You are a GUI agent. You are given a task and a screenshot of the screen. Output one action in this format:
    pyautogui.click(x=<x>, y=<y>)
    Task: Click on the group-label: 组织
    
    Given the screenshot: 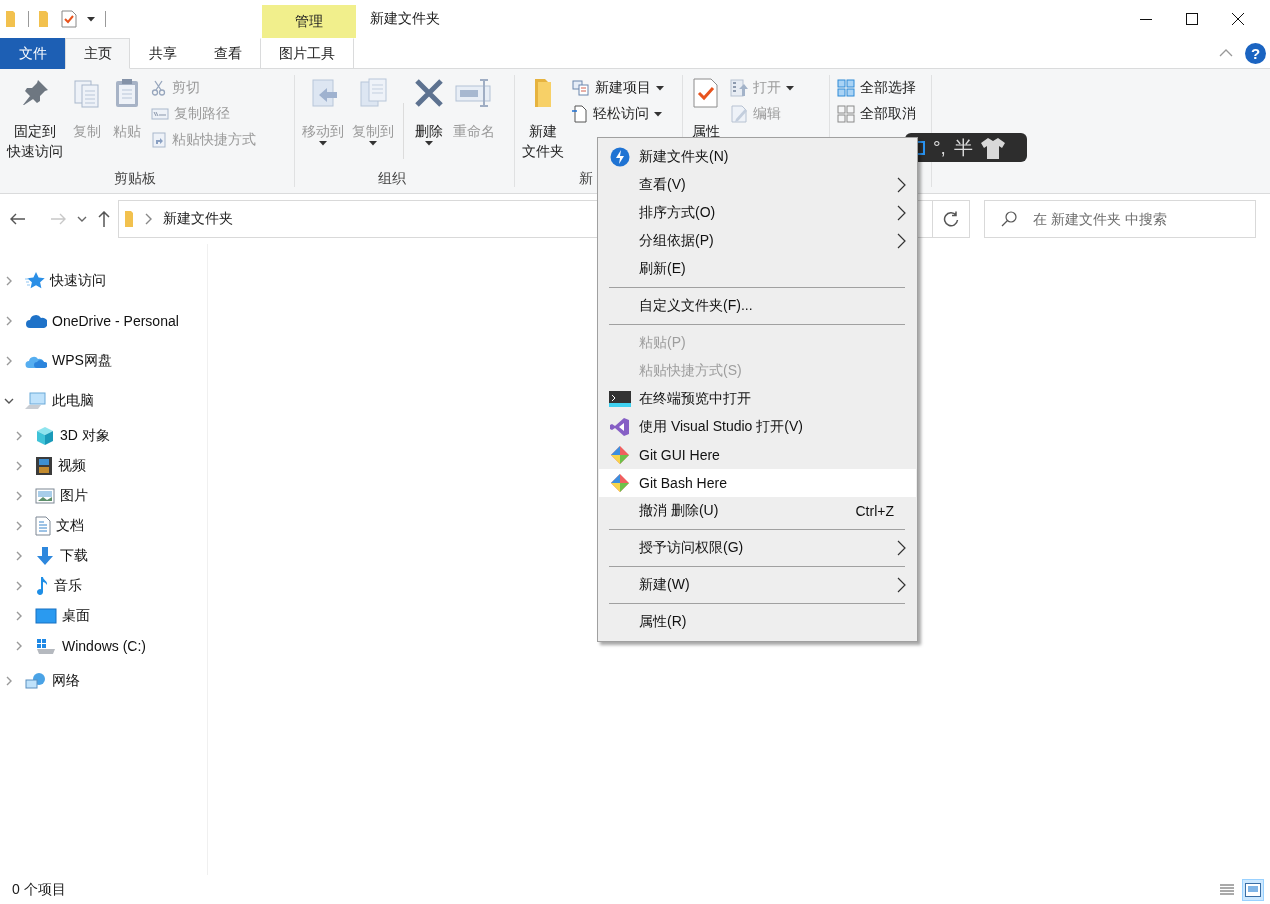 What is the action you would take?
    pyautogui.click(x=392, y=178)
    